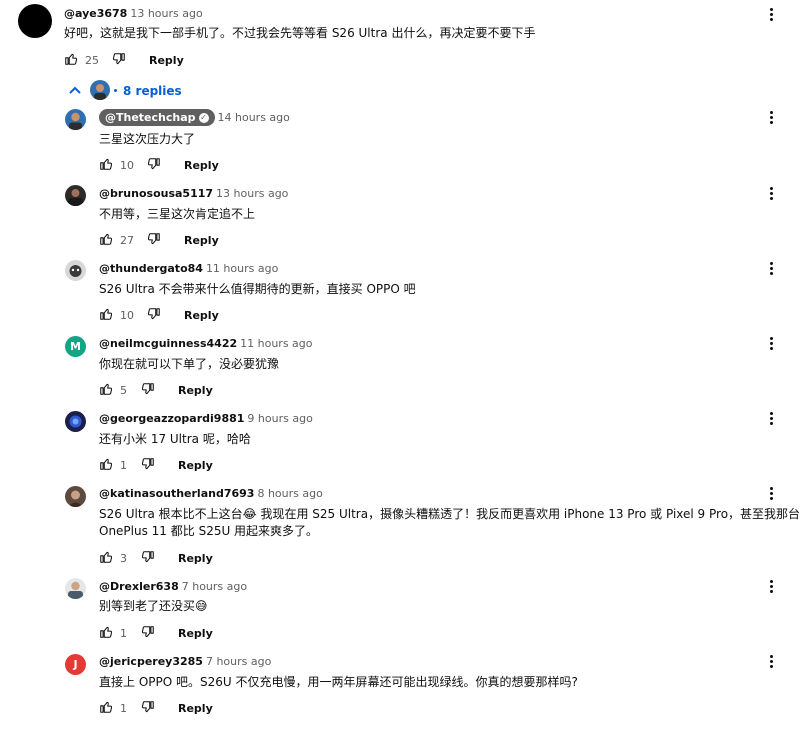 This screenshot has width=800, height=733. What do you see at coordinates (171, 418) in the screenshot?
I see `author-handle: @georgeazzopardi9881` at bounding box center [171, 418].